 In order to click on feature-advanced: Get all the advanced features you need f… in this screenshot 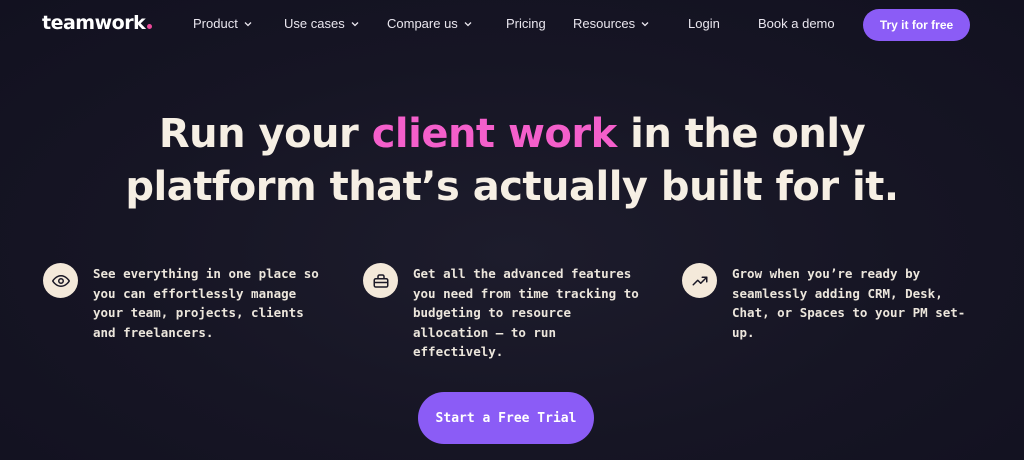, I will do `click(508, 311)`.